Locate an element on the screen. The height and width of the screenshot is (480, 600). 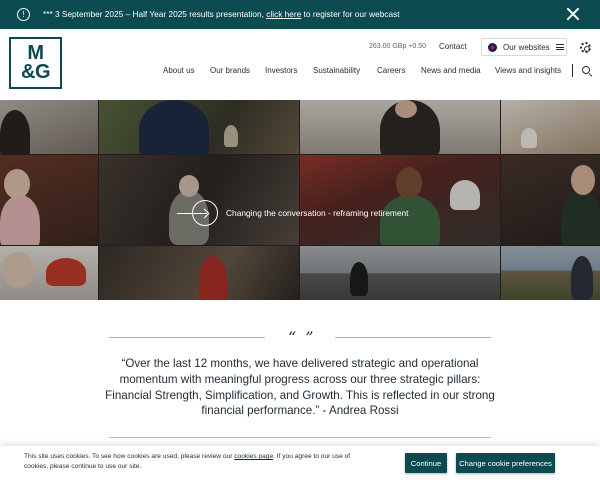
nav-views-and-insights: Views and insights is located at coordinates (528, 70).